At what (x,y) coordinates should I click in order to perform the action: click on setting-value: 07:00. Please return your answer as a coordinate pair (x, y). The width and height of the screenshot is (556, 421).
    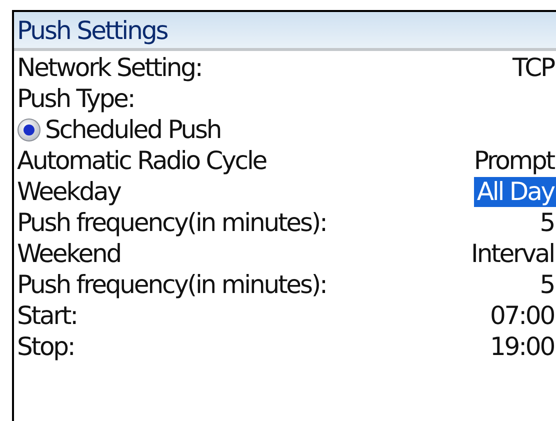
    Looking at the image, I should click on (521, 315).